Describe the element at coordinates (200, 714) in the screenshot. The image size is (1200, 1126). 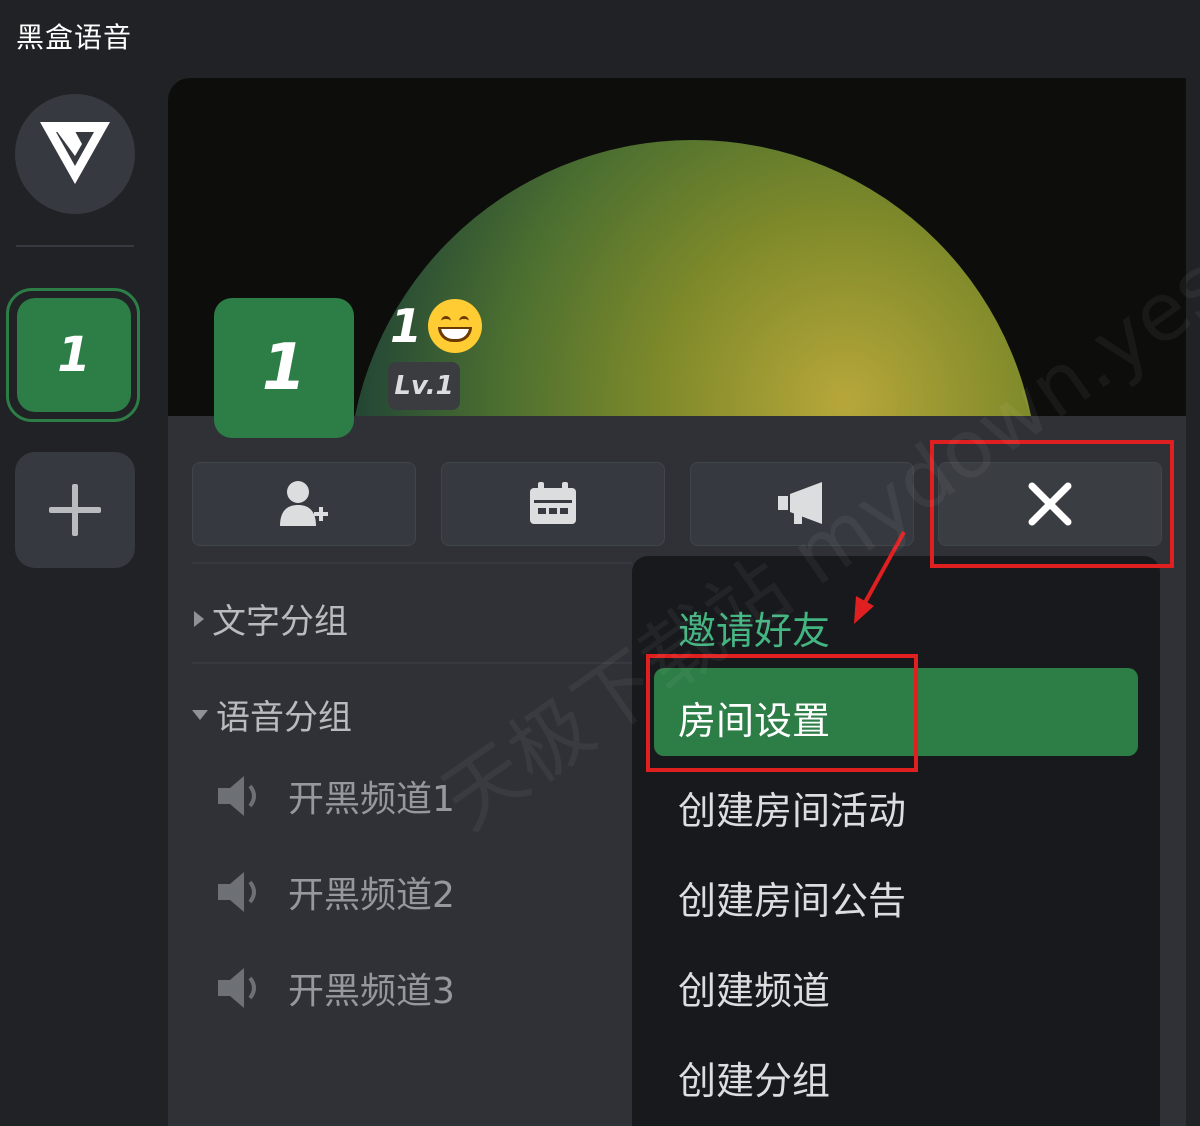
I see `expanded-caret-icon` at that location.